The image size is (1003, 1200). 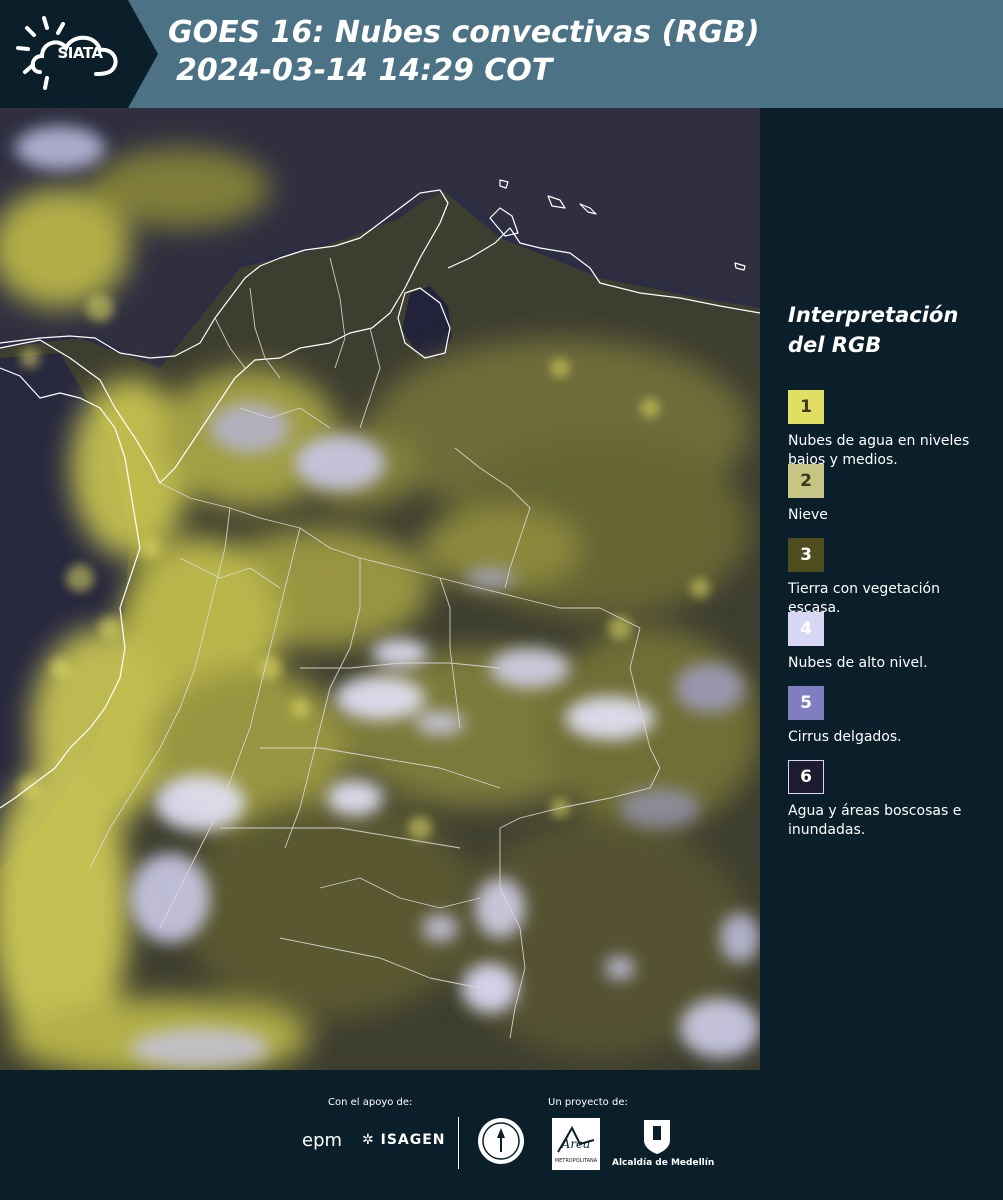 I want to click on legend-item: 5 Cirrus delgados., so click(x=888, y=723).